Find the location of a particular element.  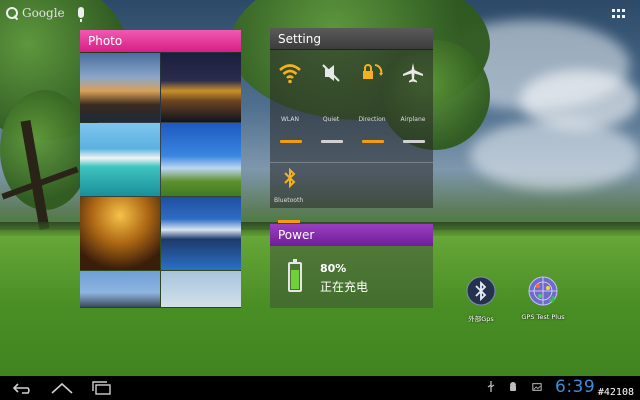

bluetooth-icon is located at coordinates (290, 178).